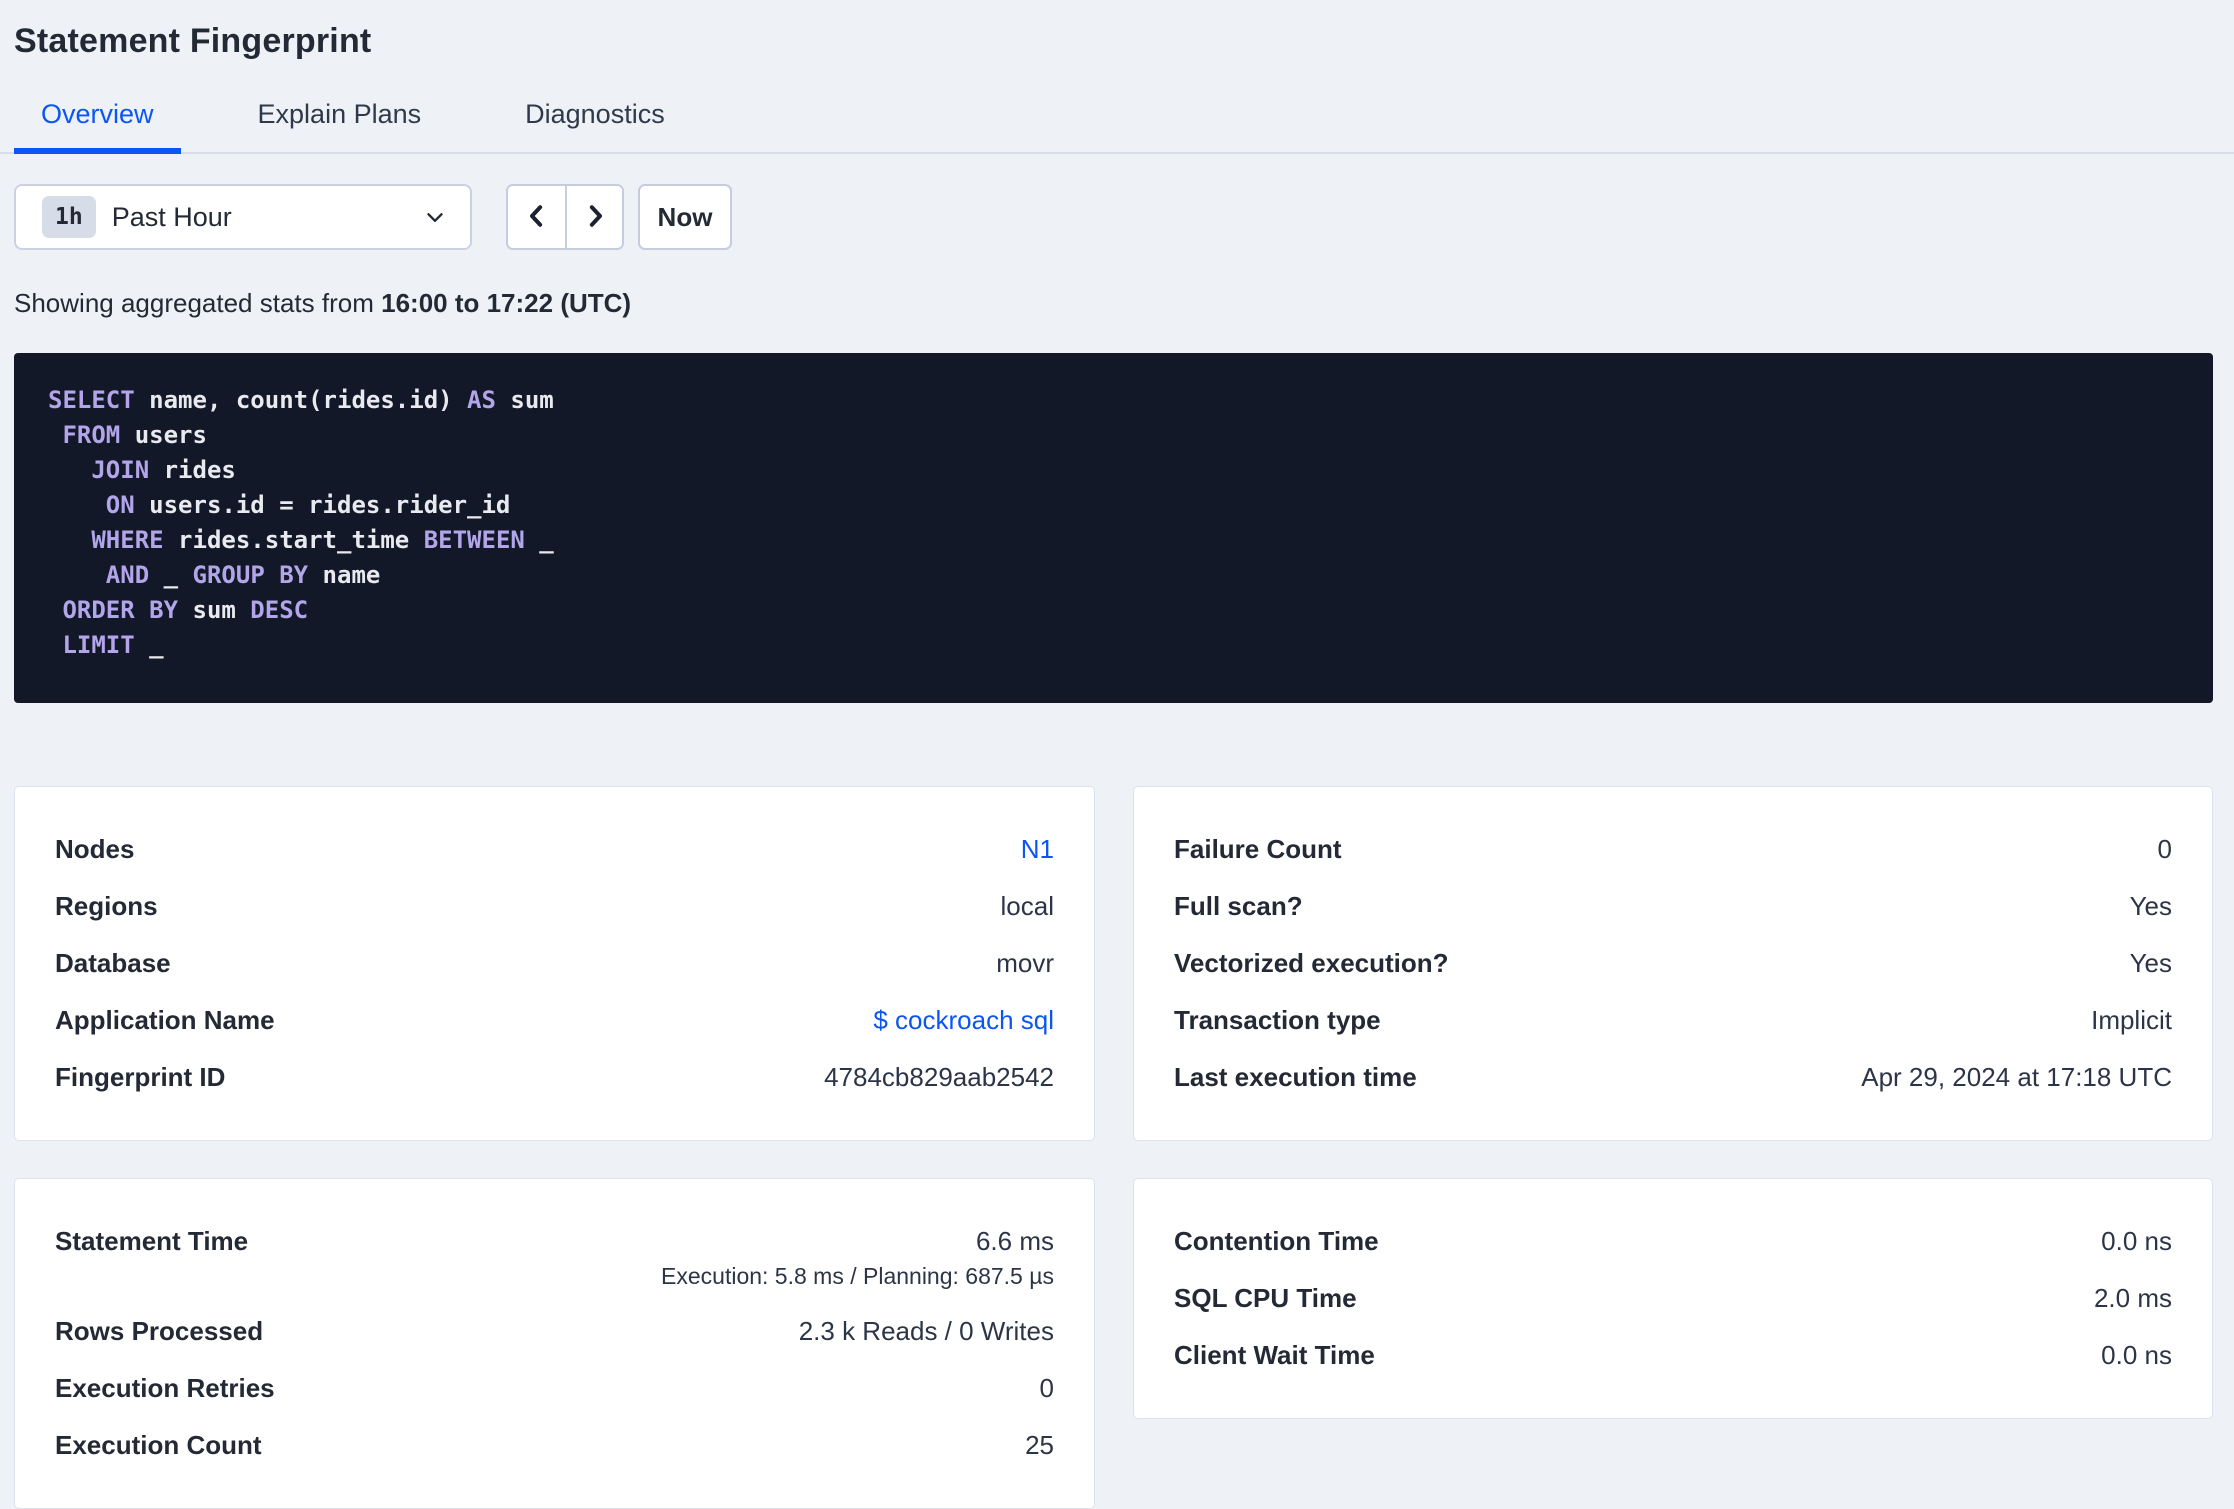 This screenshot has width=2234, height=1509. Describe the element at coordinates (554, 1077) in the screenshot. I see `row-fingerprint-id: Fingerprint ID 4784cb829aab2542` at that location.